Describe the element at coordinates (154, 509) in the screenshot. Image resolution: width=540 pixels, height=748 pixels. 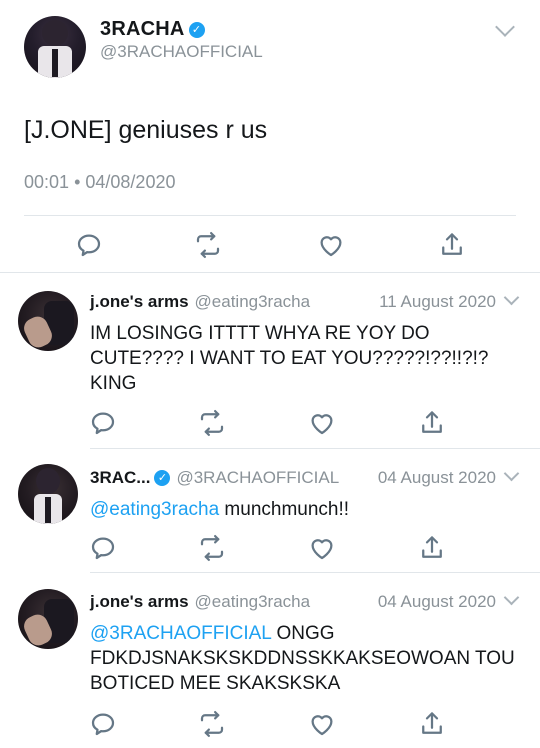
I see `mention-link: @eating3racha` at that location.